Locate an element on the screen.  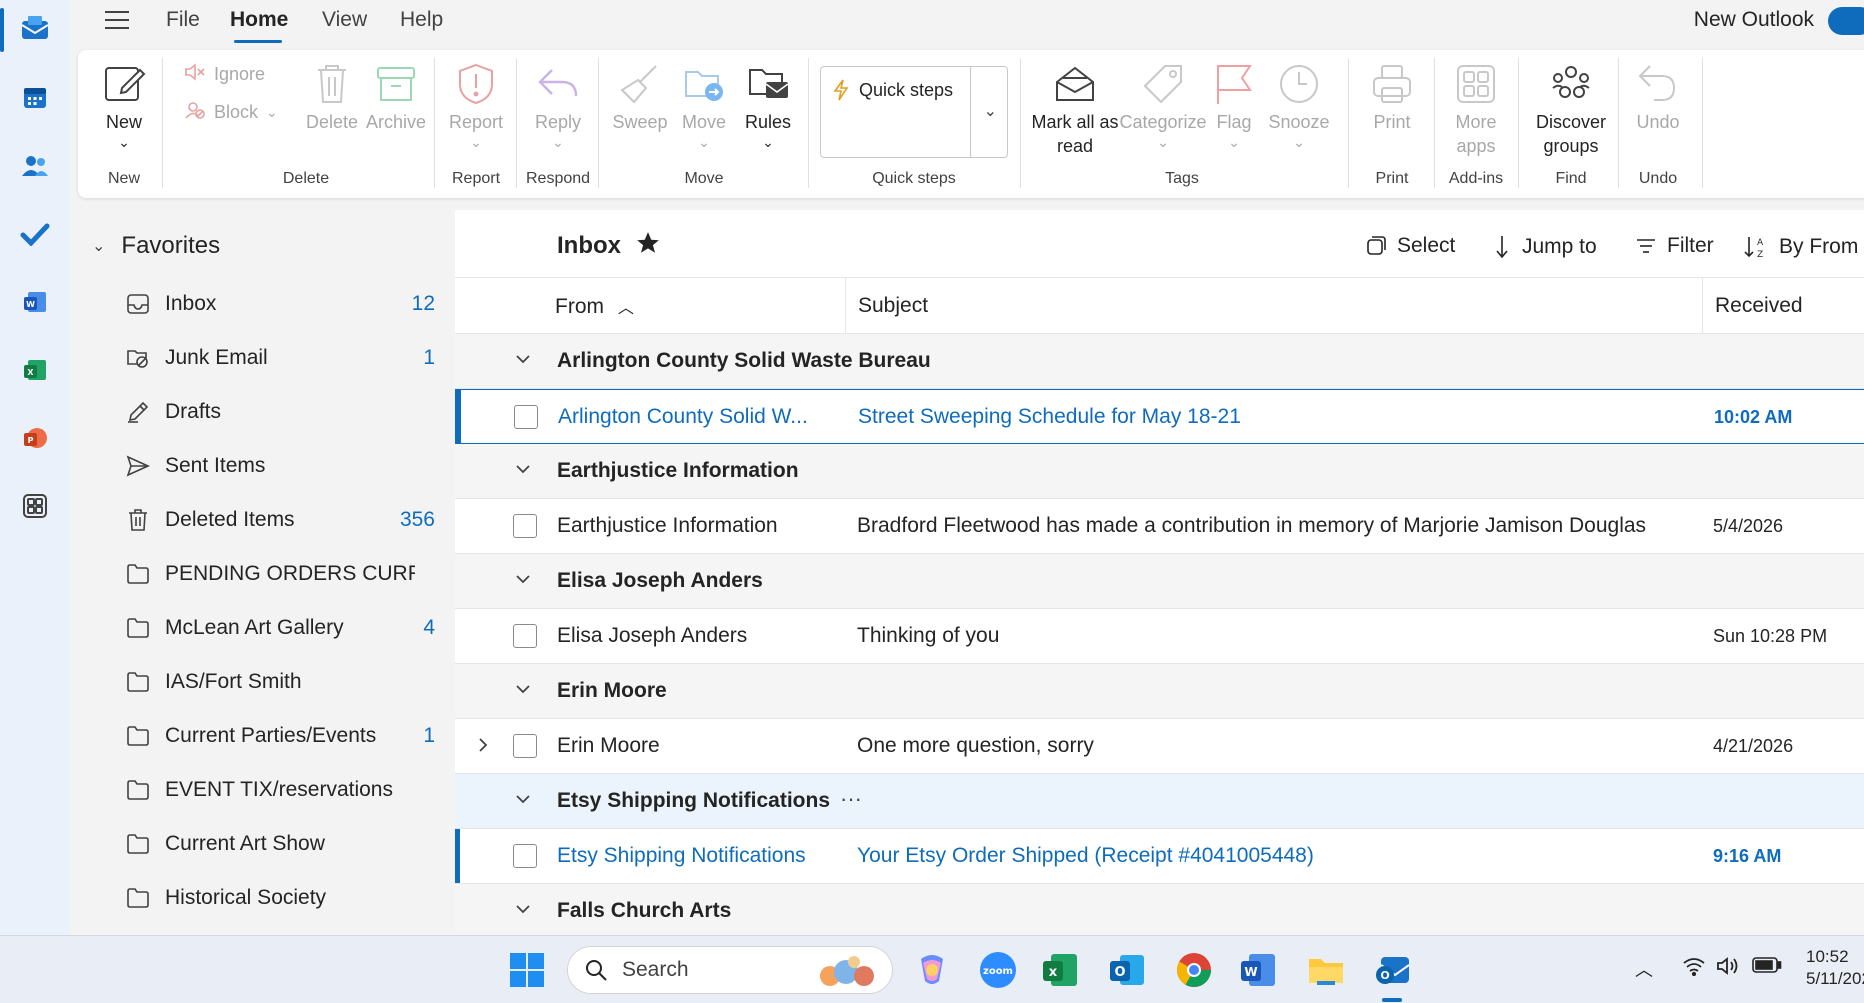
hamburger-menu-icon is located at coordinates (117, 22).